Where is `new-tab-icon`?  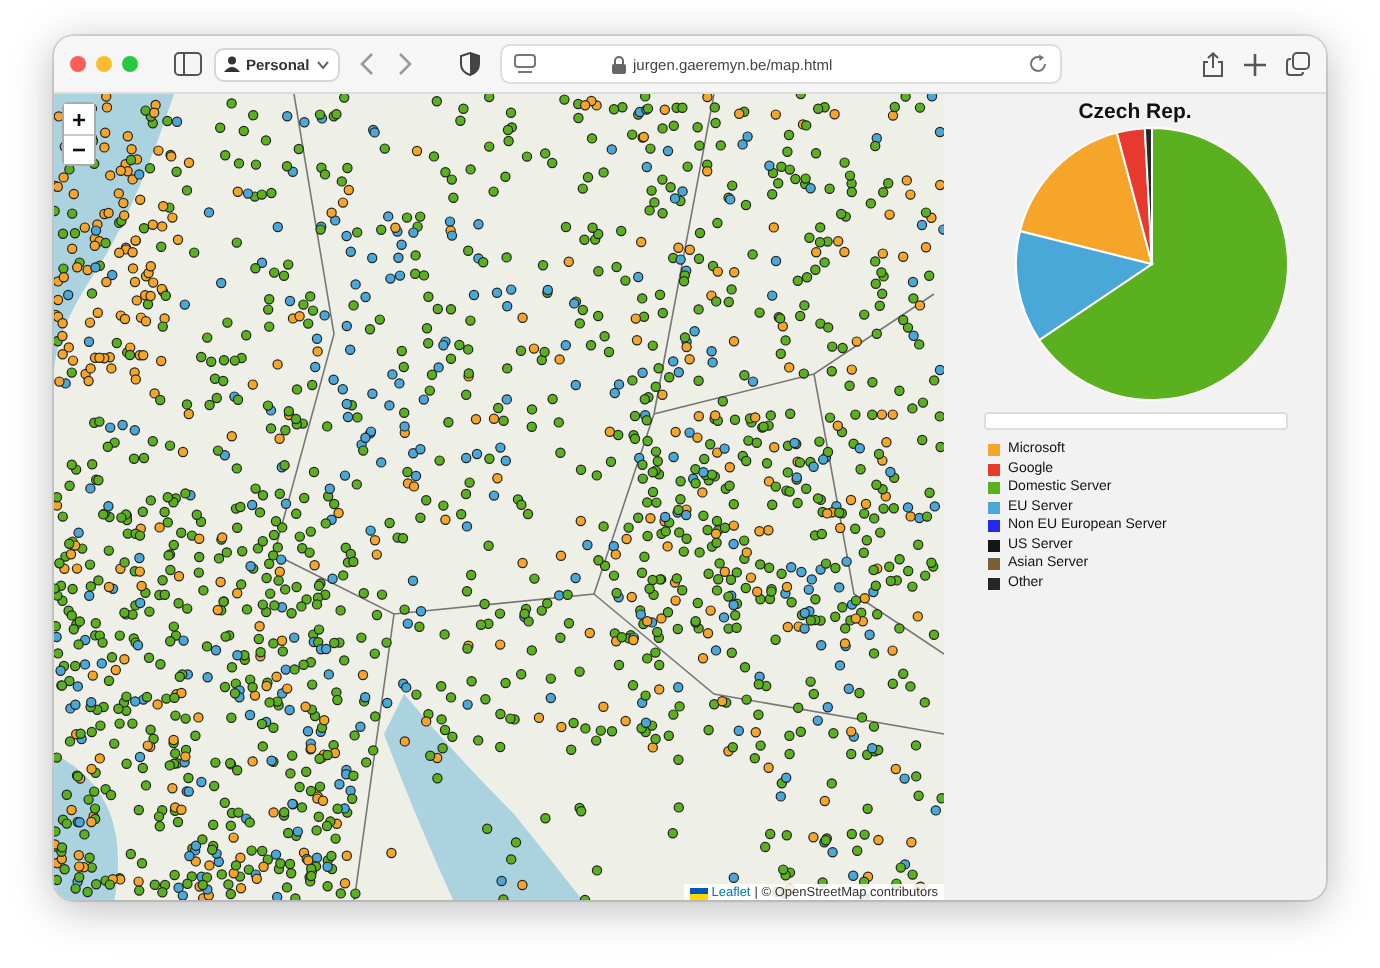 new-tab-icon is located at coordinates (1255, 64).